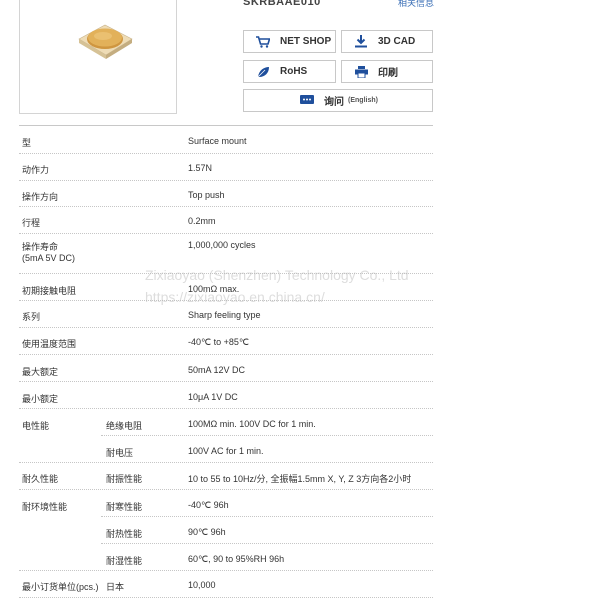 Image resolution: width=600 pixels, height=600 pixels. Describe the element at coordinates (208, 505) in the screenshot. I see `spec-value: -40℃ 96h` at that location.